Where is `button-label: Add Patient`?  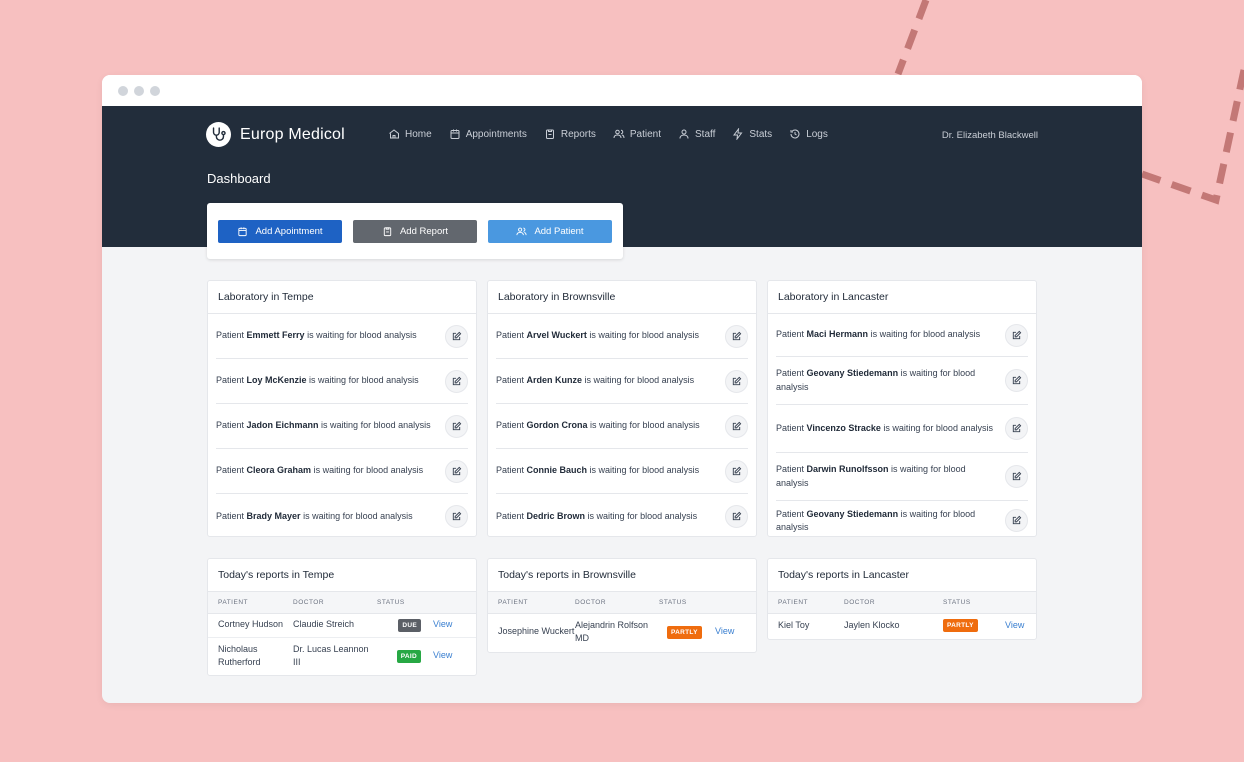 button-label: Add Patient is located at coordinates (559, 231).